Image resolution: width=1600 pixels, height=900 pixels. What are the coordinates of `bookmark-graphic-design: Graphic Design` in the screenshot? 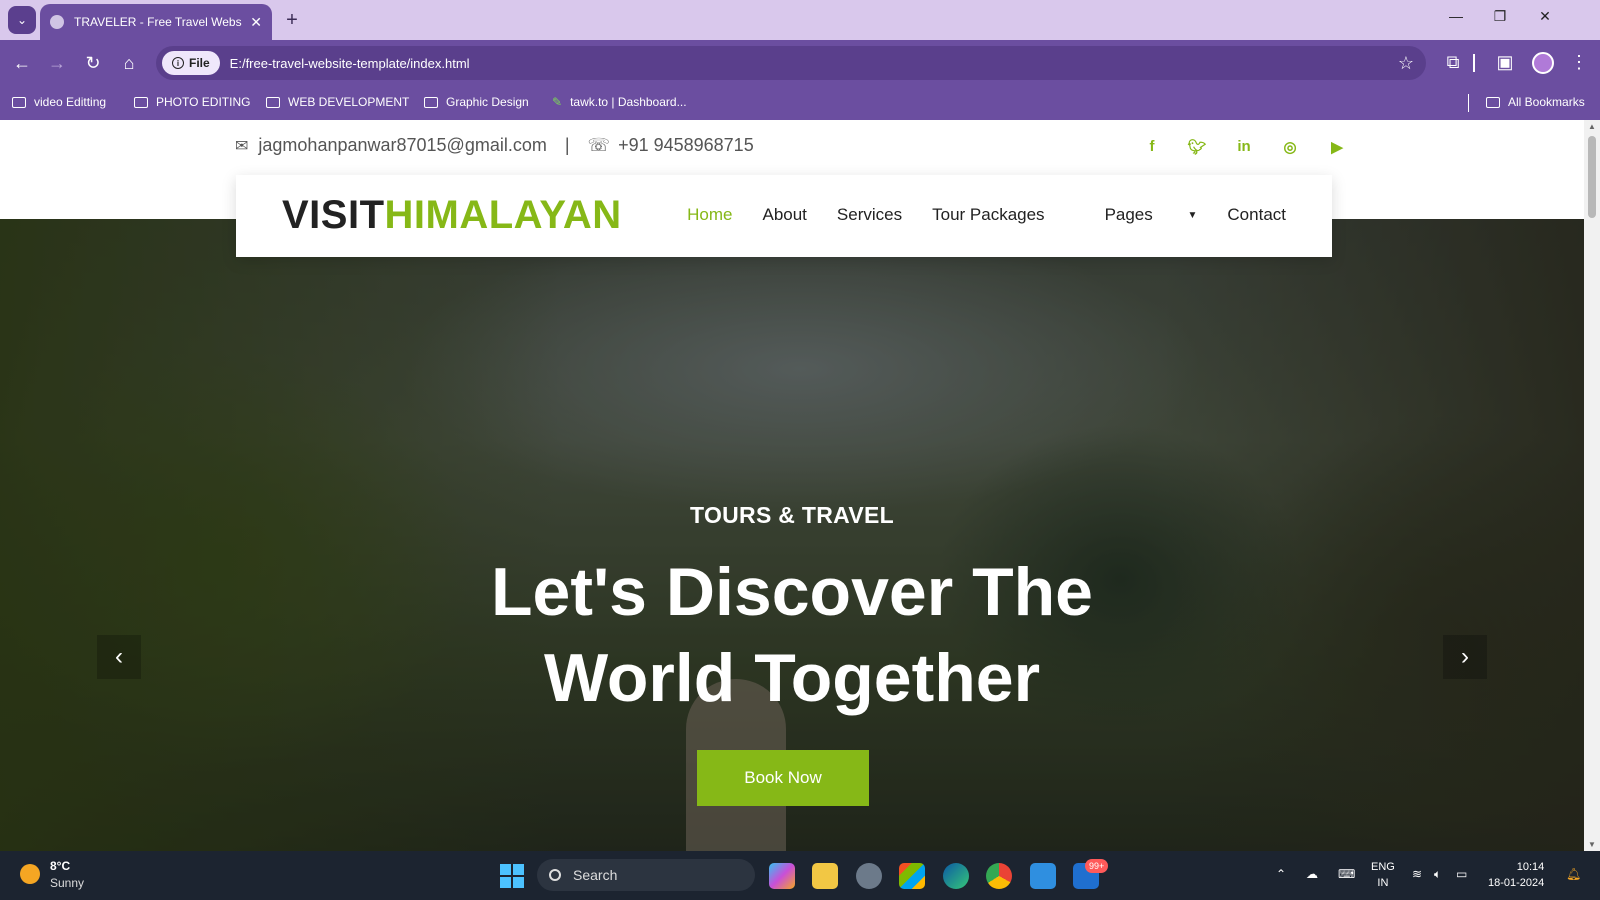 It's located at (476, 102).